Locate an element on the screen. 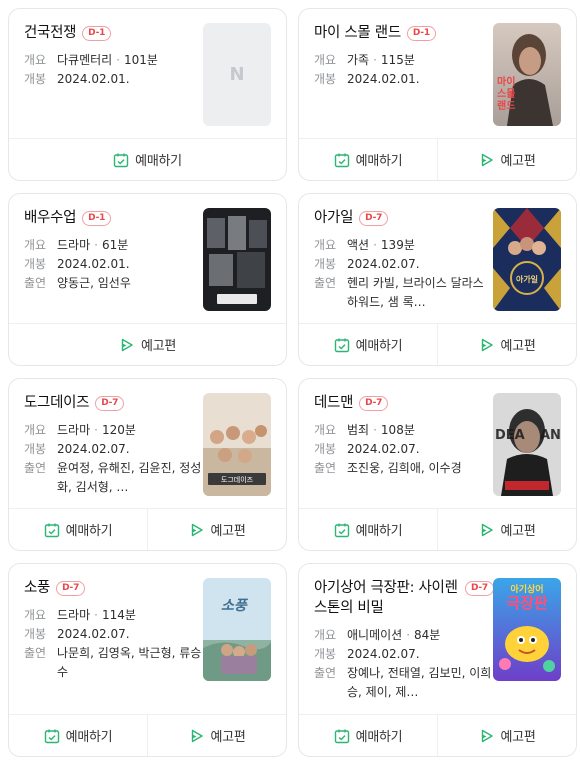 This screenshot has height=763, width=580. movie-title: 배우수업 is located at coordinates (50, 218).